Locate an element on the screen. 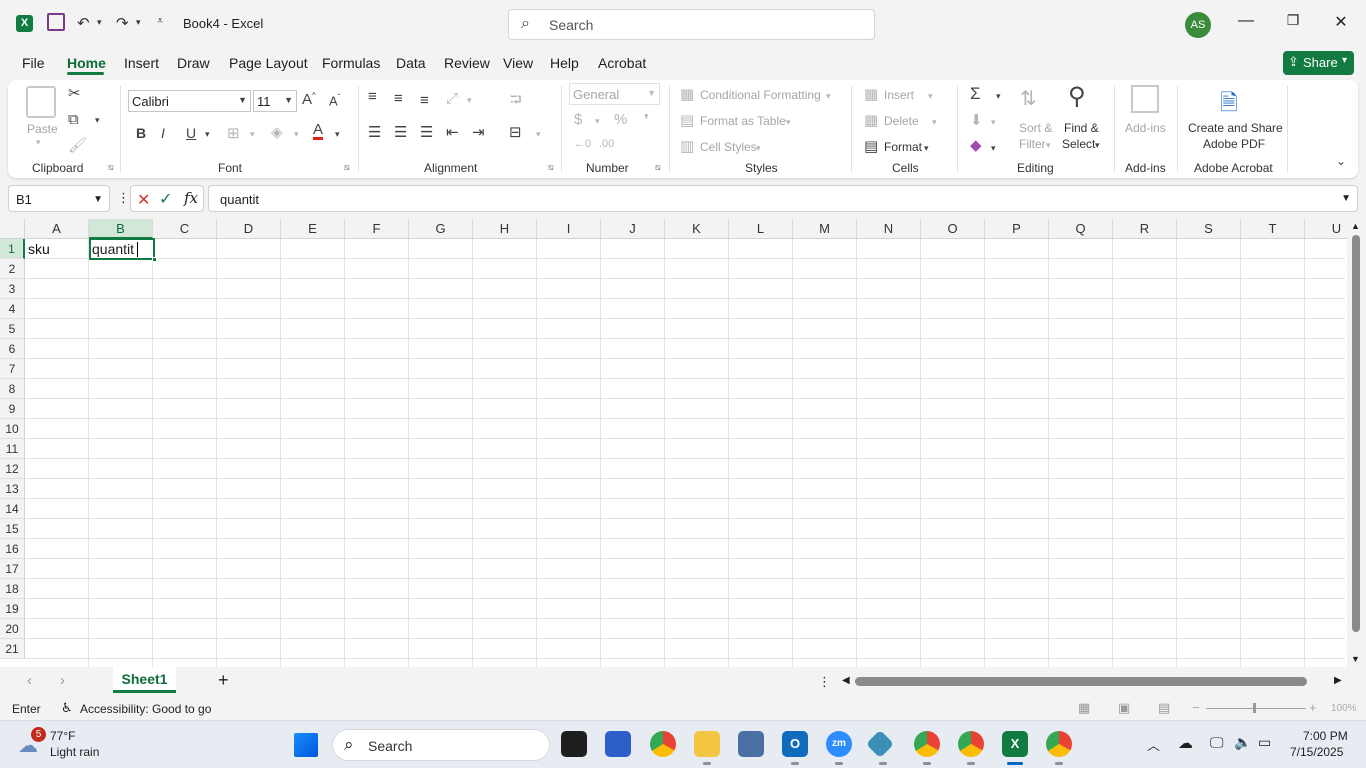  zoom-out-icon: − is located at coordinates (1196, 707).